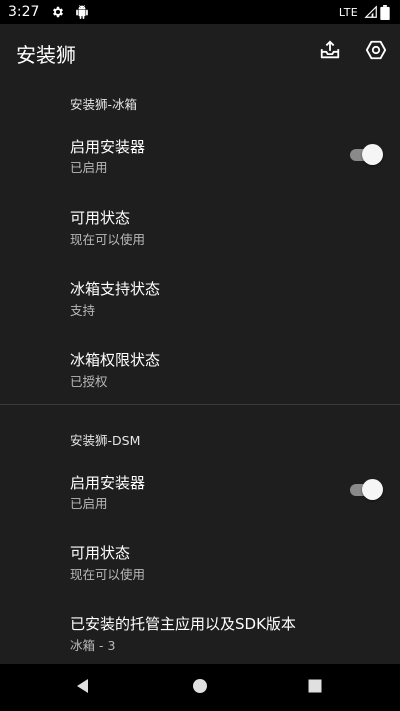 Image resolution: width=400 pixels, height=711 pixels. I want to click on pref-enable-installer-icebox: 启用安装器 已启用, so click(200, 154).